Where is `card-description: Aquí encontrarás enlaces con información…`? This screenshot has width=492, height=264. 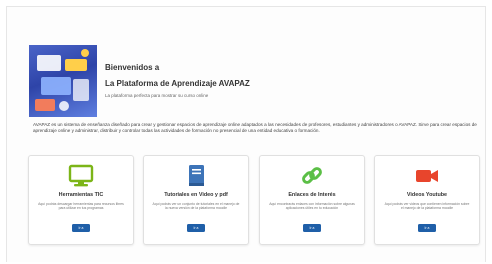
card-description: Aquí encontrarás enlaces con información… is located at coordinates (312, 206).